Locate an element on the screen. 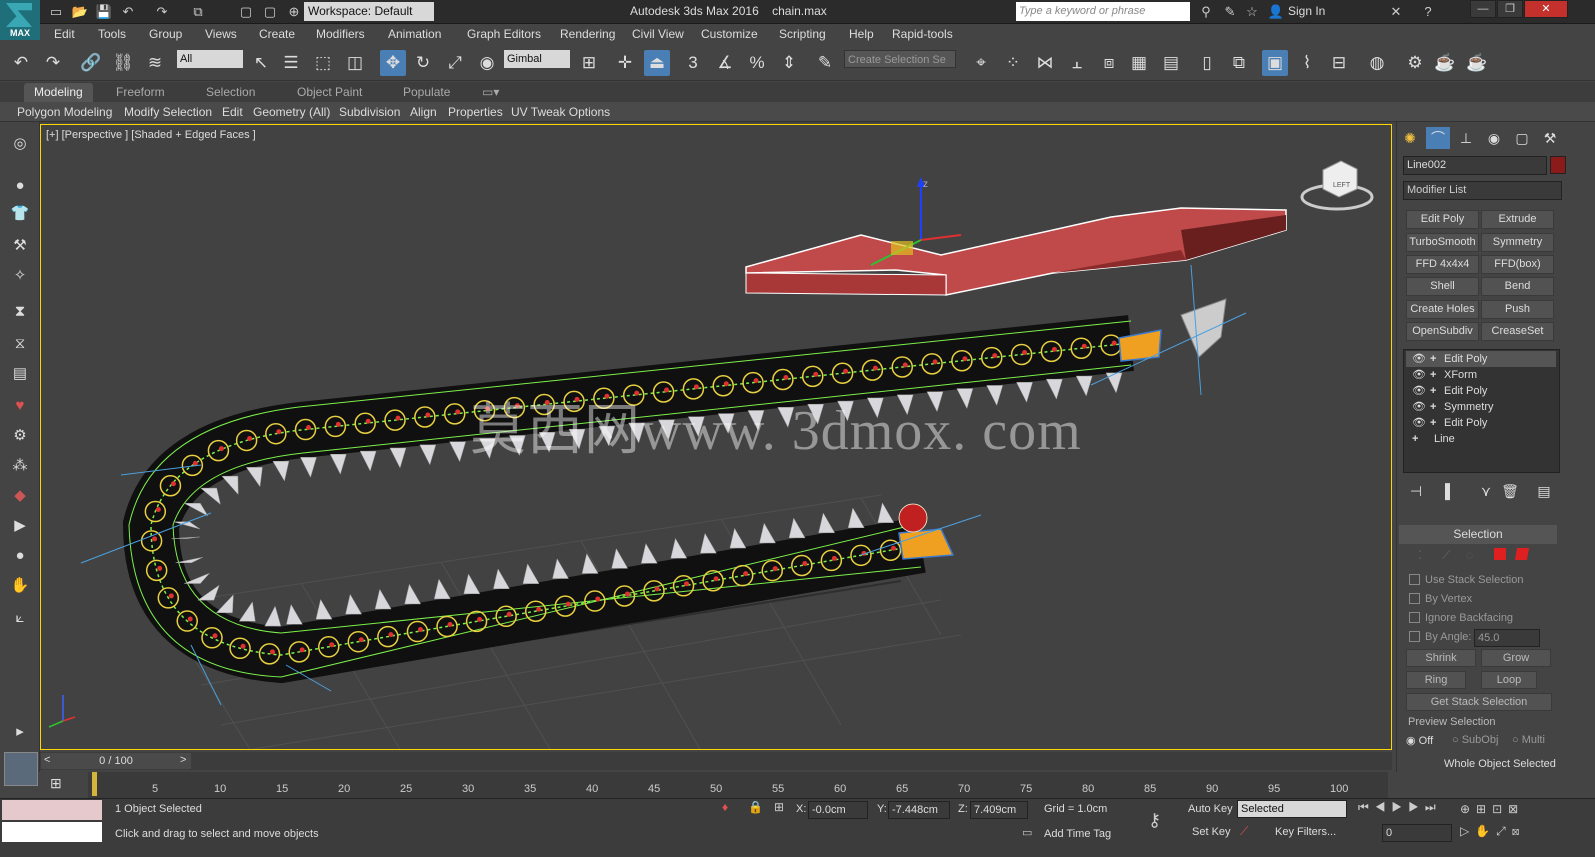  bind-spacewarp-icon: ≋ is located at coordinates (155, 63).